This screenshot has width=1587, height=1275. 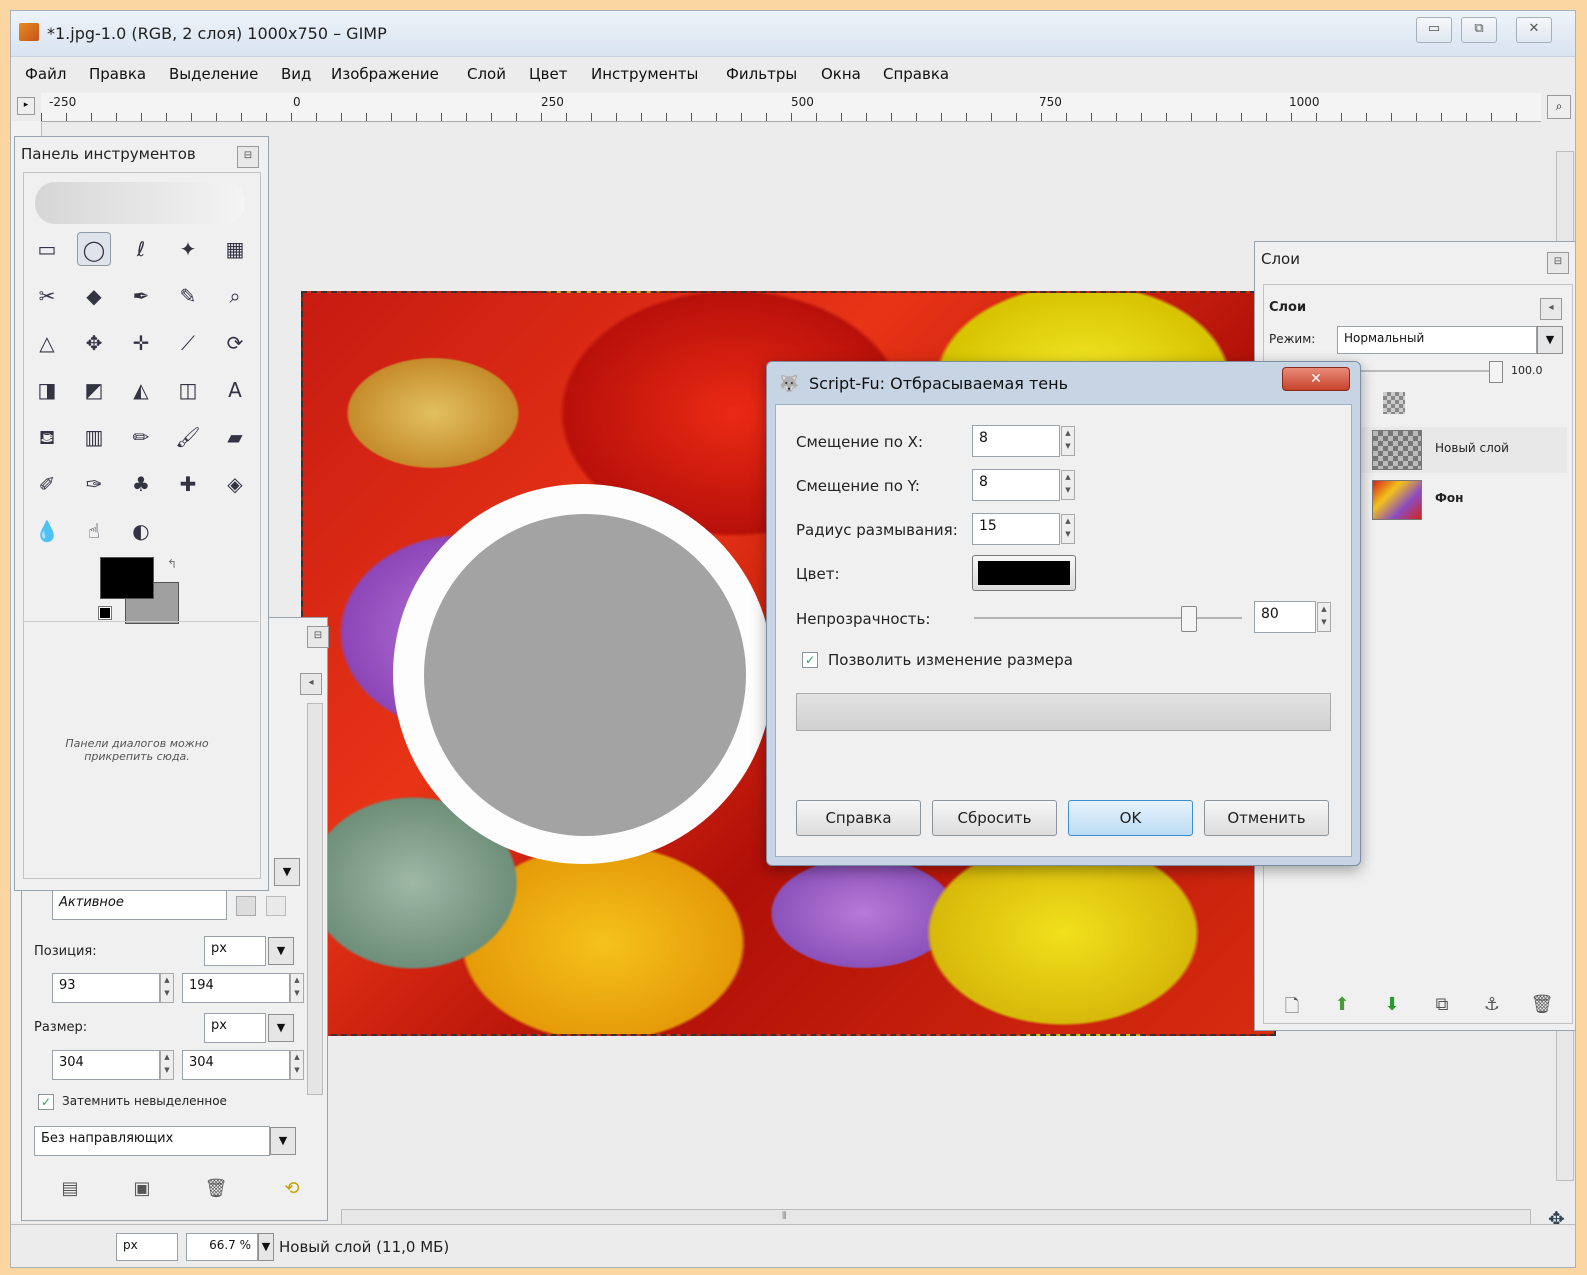 What do you see at coordinates (318, 637) in the screenshot?
I see `panel-menu-icon: ⊟` at bounding box center [318, 637].